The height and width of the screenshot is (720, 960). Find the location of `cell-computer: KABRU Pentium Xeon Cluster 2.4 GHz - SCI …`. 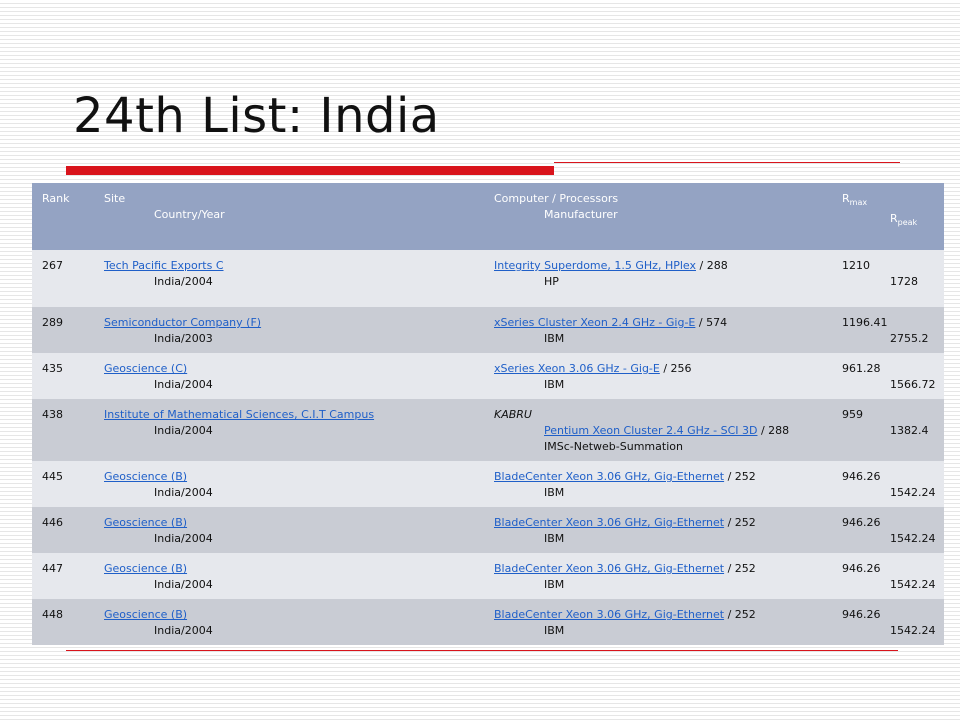

cell-computer: KABRU Pentium Xeon Cluster 2.4 GHz - SCI … is located at coordinates (668, 430).